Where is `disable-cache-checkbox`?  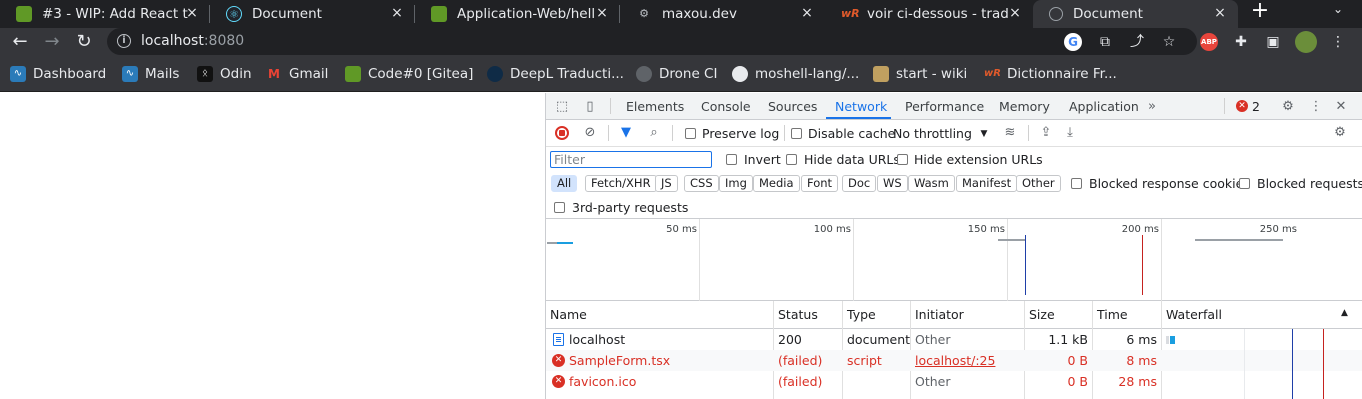
disable-cache-checkbox is located at coordinates (796, 133).